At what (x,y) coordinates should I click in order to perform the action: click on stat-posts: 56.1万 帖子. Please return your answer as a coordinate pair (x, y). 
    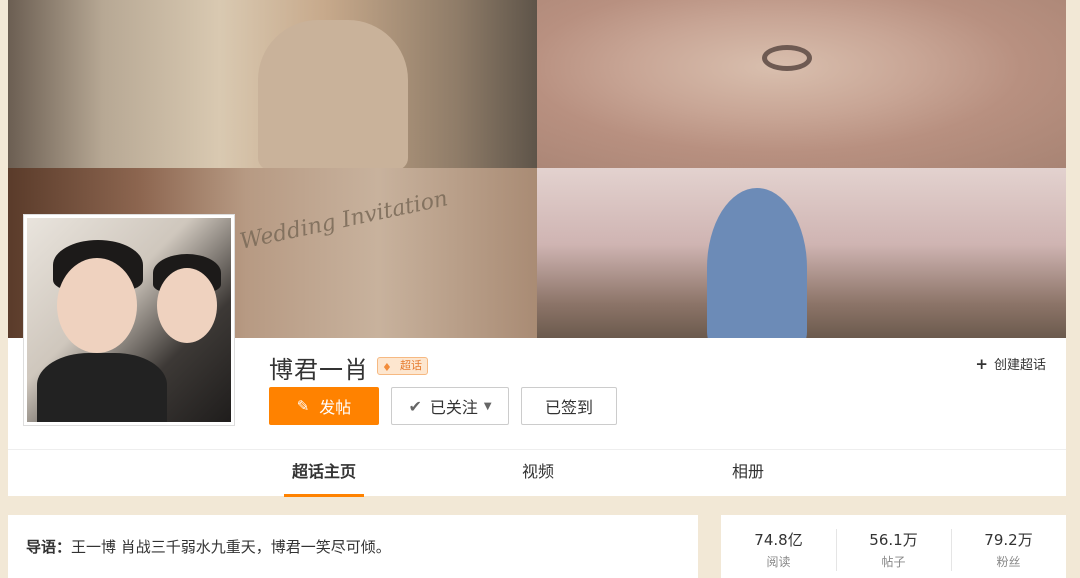
    Looking at the image, I should click on (893, 546).